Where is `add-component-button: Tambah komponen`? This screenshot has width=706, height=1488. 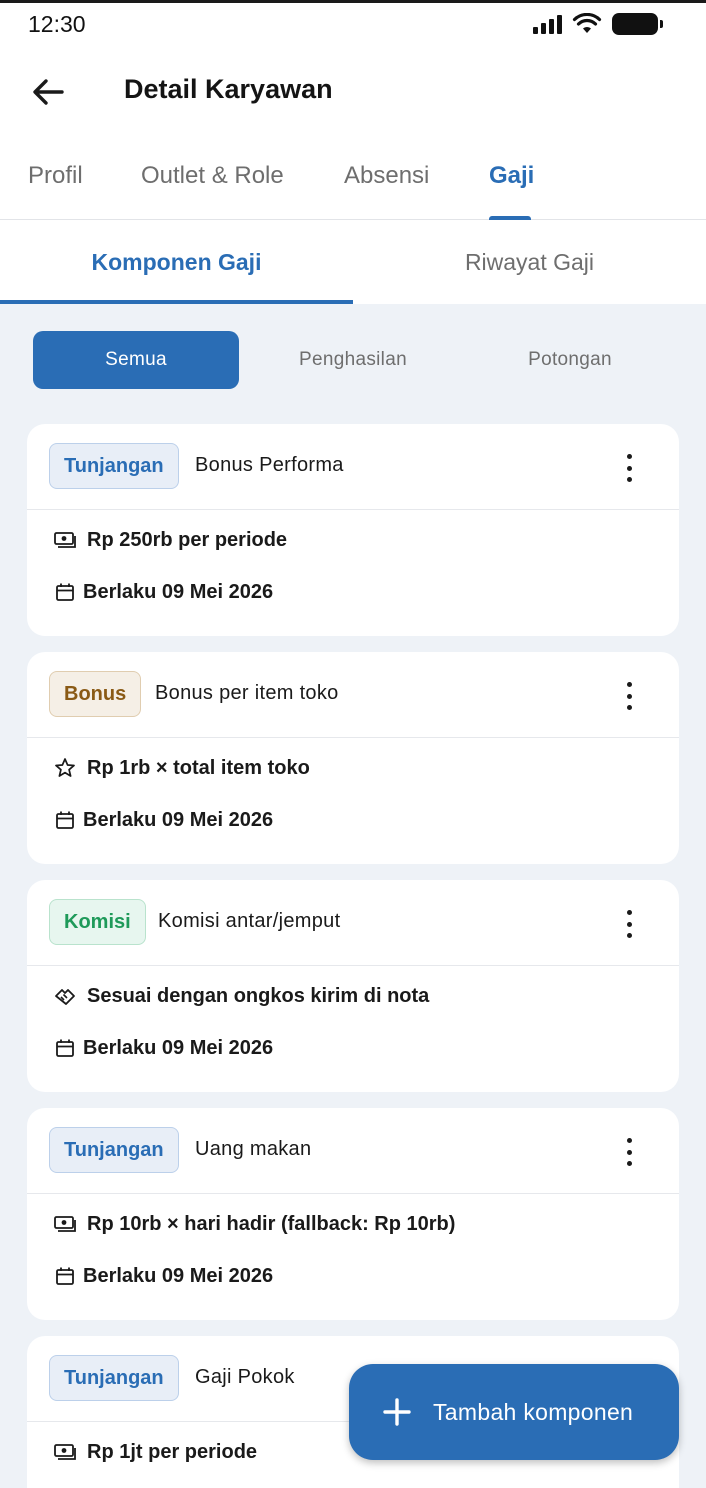
add-component-button: Tambah komponen is located at coordinates (514, 1412).